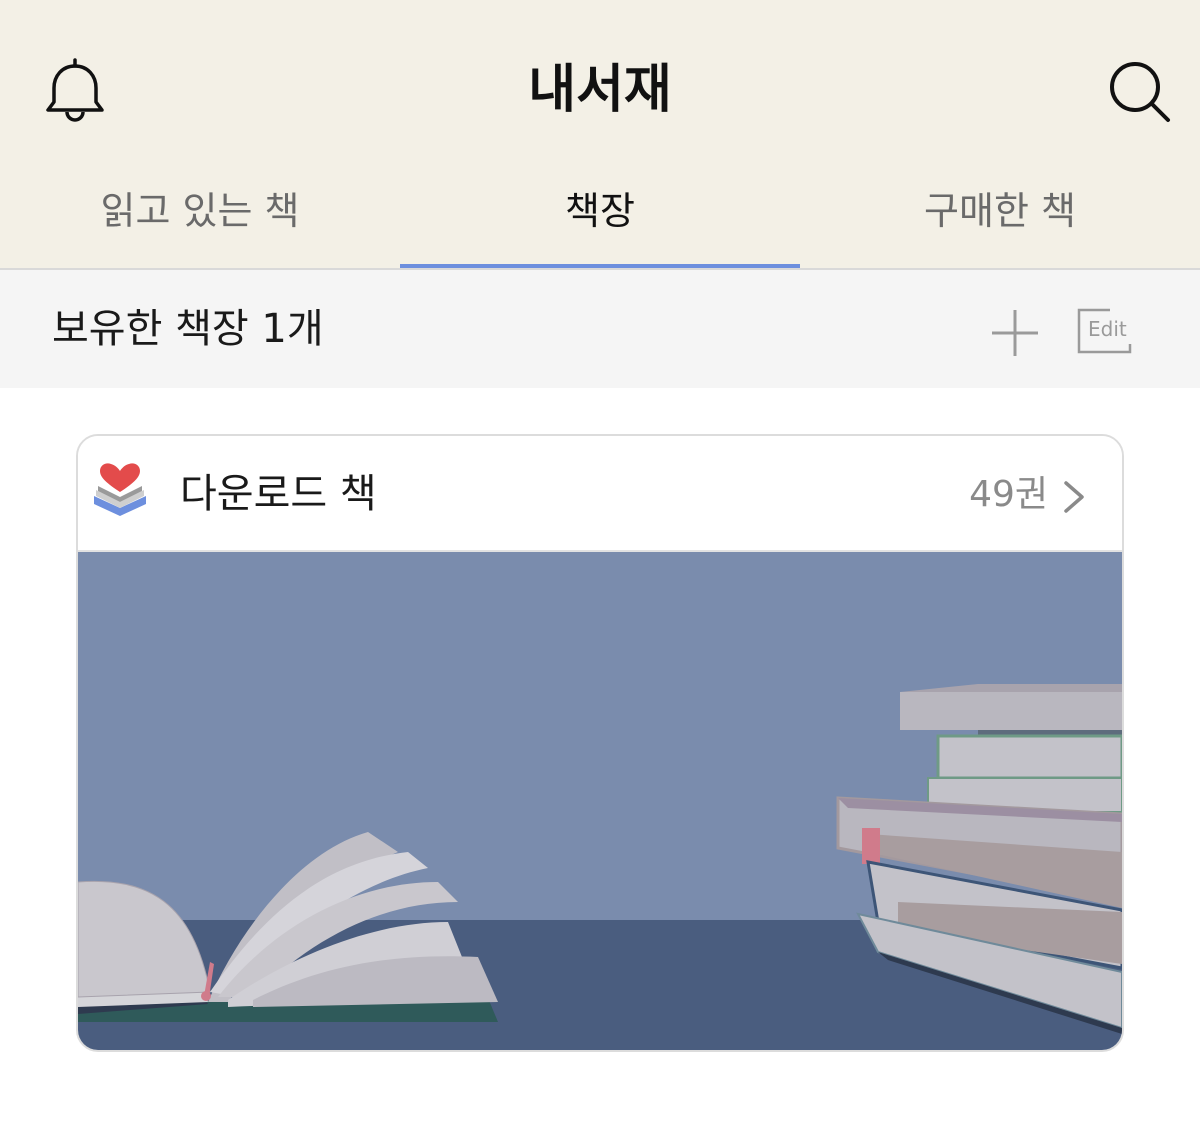 Image resolution: width=1200 pixels, height=1128 pixels. What do you see at coordinates (600, 494) in the screenshot?
I see `shelf-card-header: 다운로드 책 49권` at bounding box center [600, 494].